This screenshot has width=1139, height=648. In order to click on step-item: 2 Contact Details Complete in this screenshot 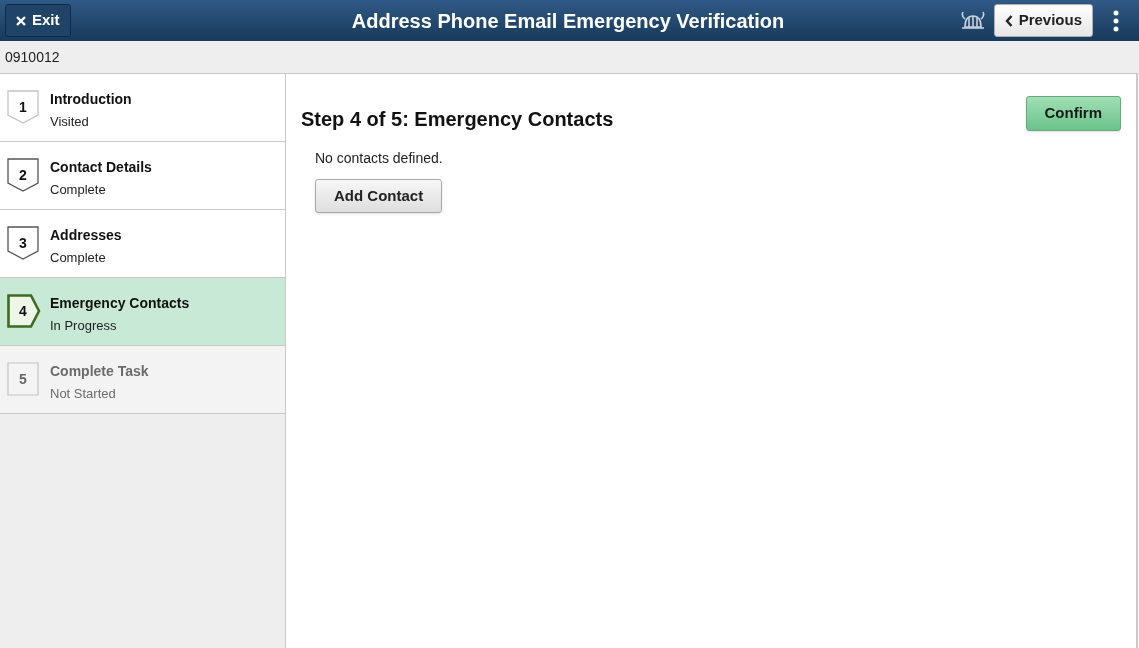, I will do `click(142, 176)`.